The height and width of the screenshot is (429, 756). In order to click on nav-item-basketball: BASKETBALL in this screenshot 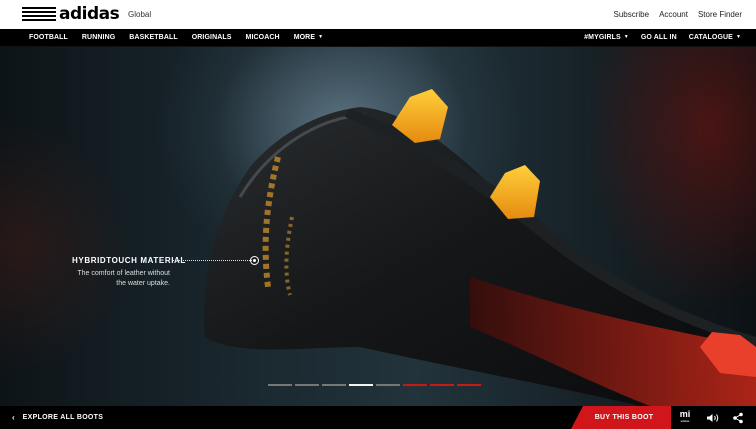, I will do `click(153, 37)`.